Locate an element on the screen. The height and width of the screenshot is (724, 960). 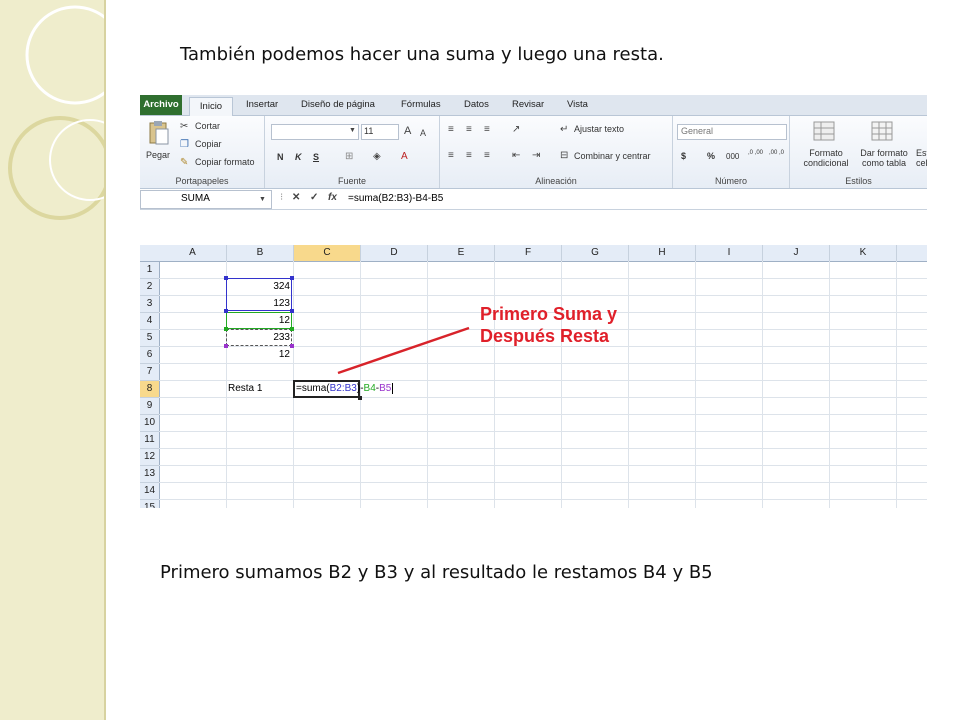
annotation-text: Primero Suma y Después Resta is located at coordinates (548, 325).